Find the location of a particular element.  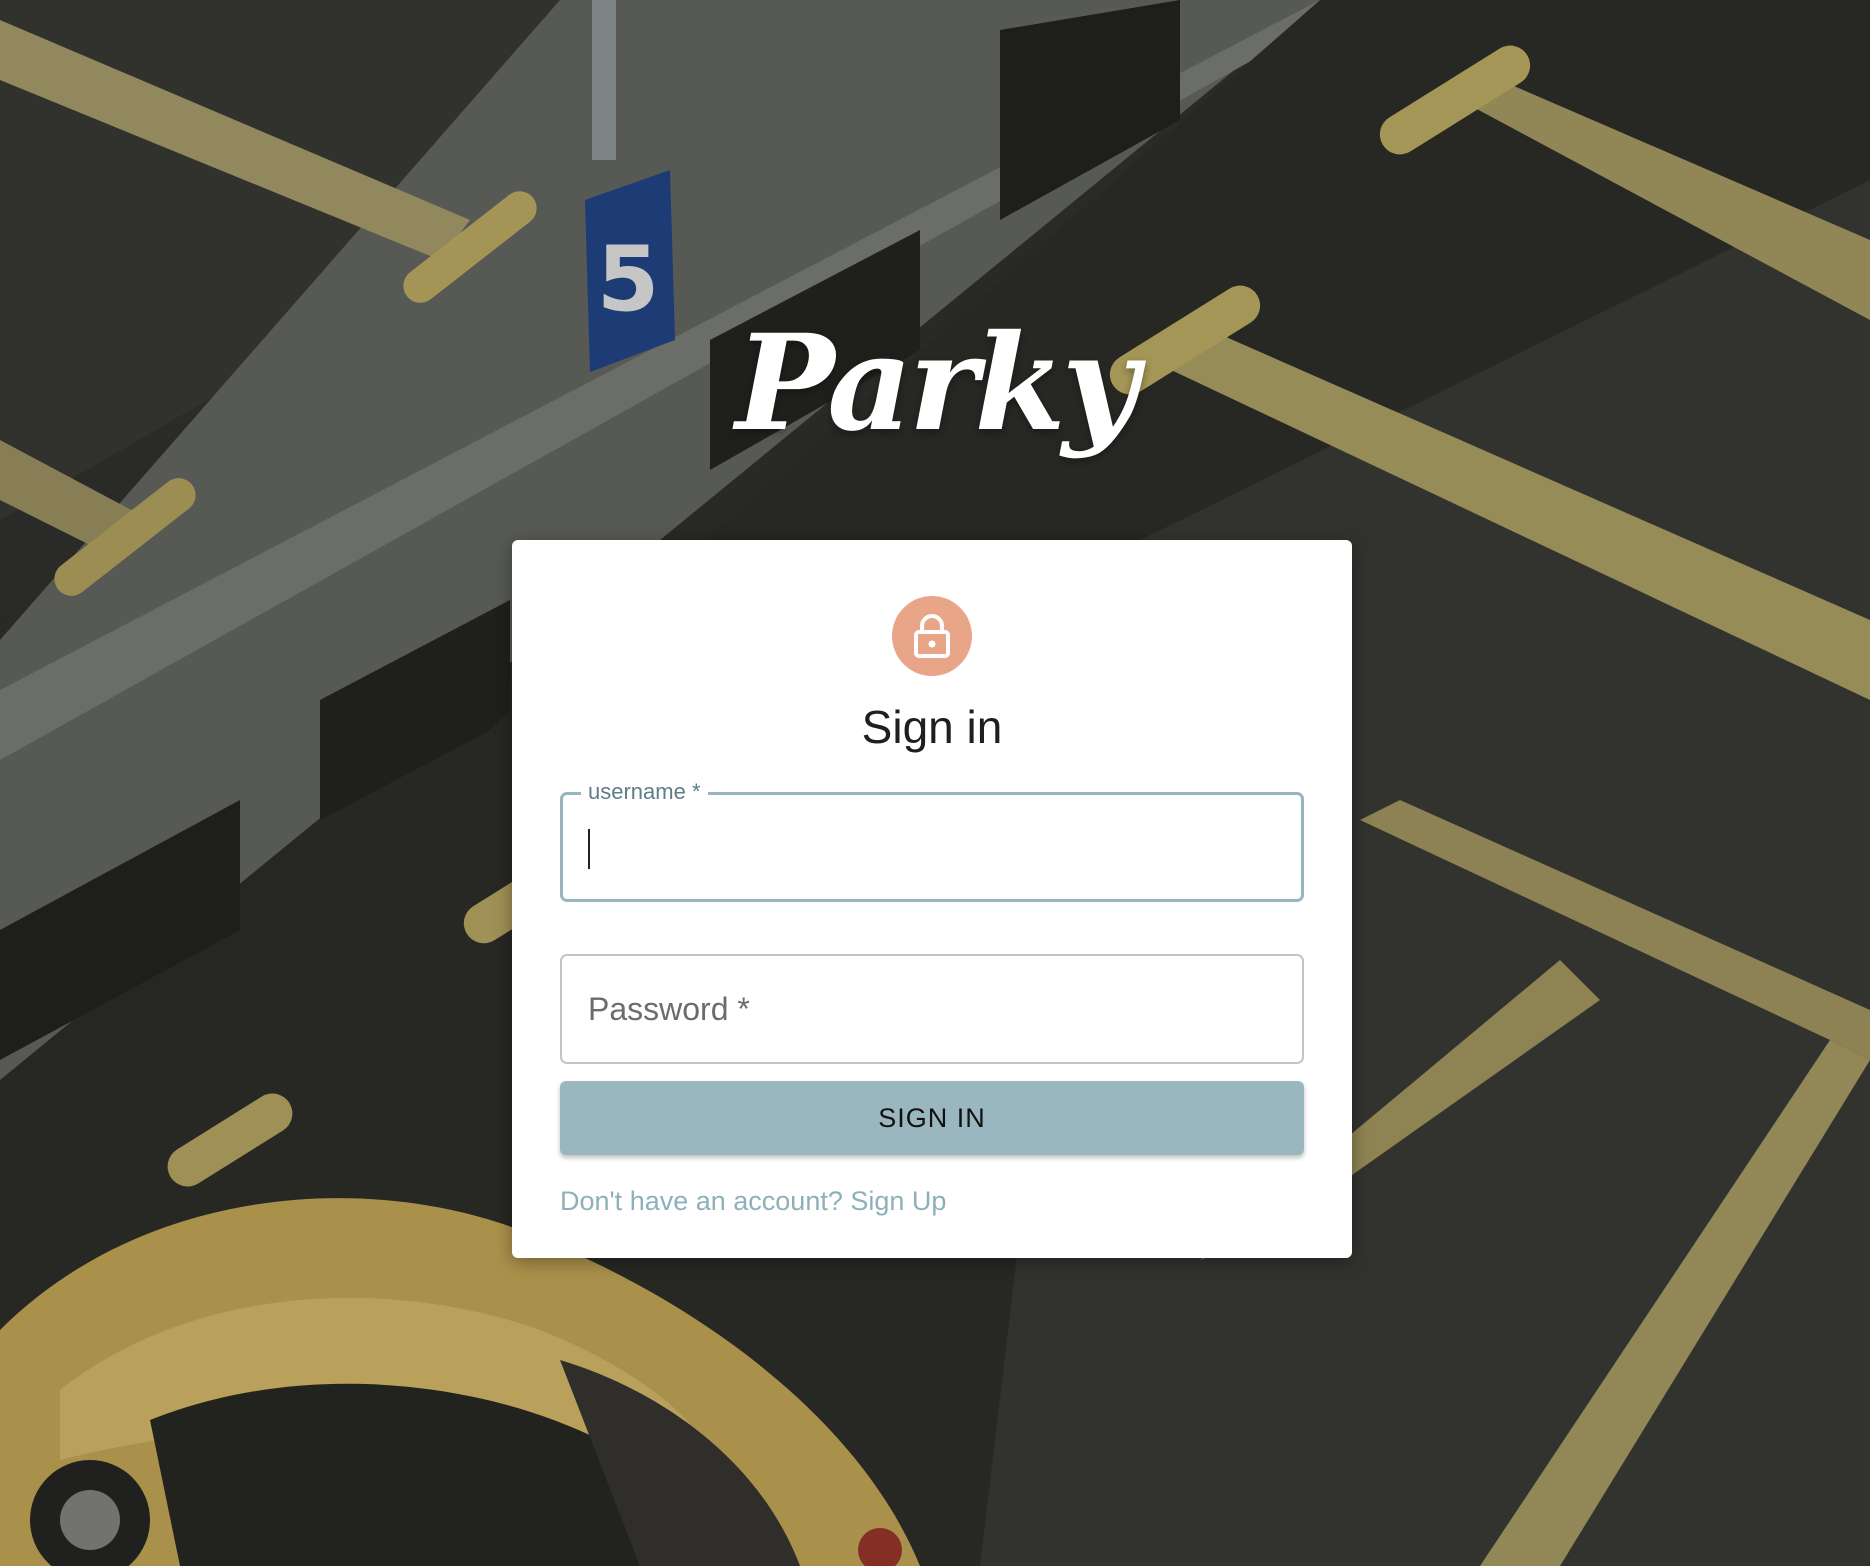

lock-icon is located at coordinates (932, 636).